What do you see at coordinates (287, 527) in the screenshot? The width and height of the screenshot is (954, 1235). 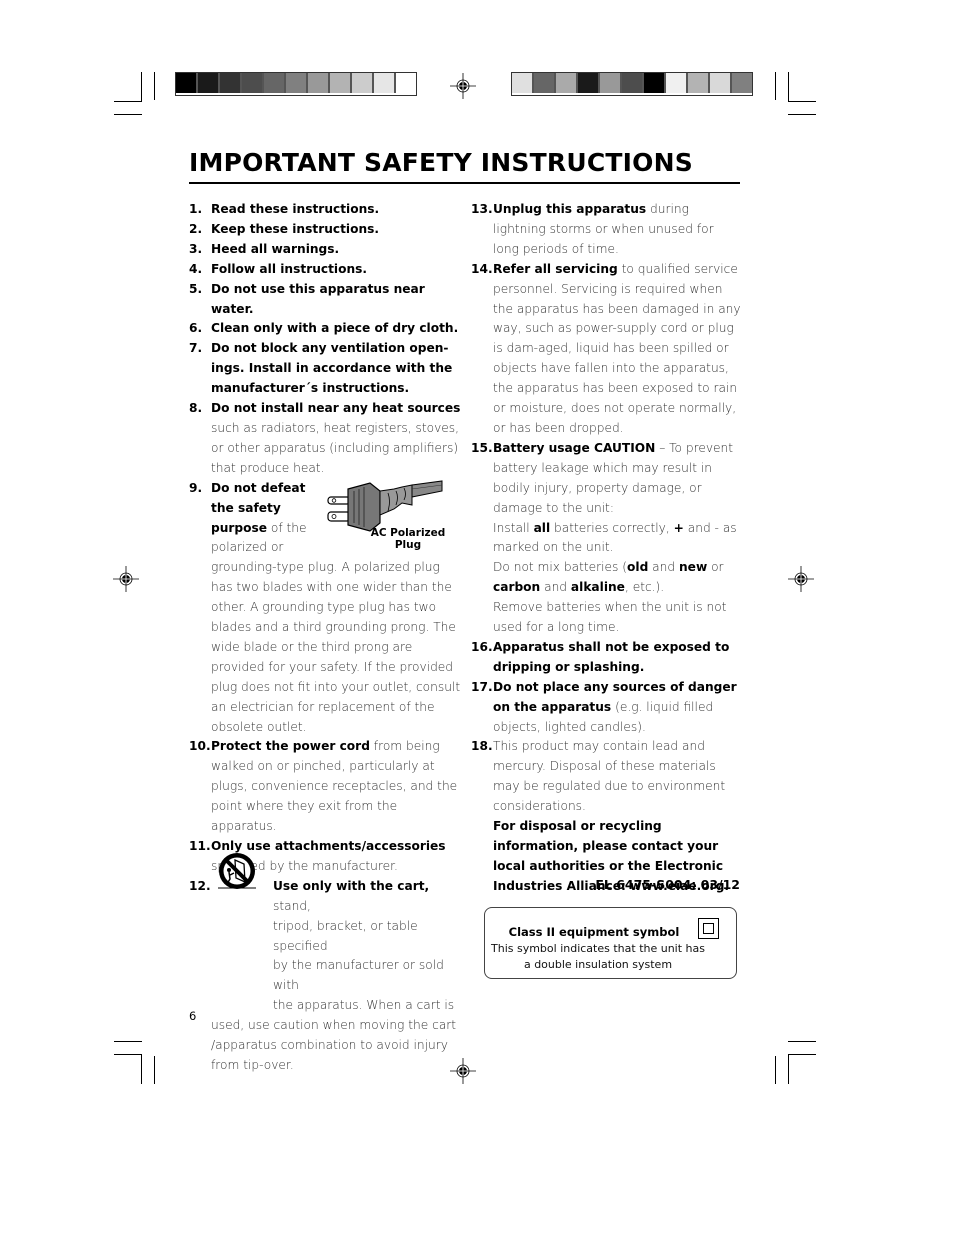 I see `item-text: of the` at bounding box center [287, 527].